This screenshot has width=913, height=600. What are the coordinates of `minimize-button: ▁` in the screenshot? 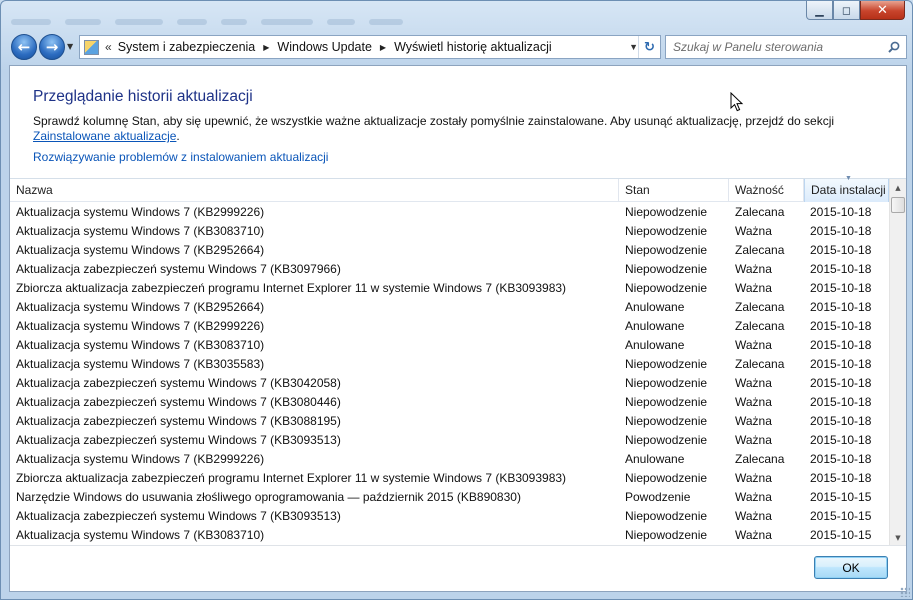 It's located at (819, 10).